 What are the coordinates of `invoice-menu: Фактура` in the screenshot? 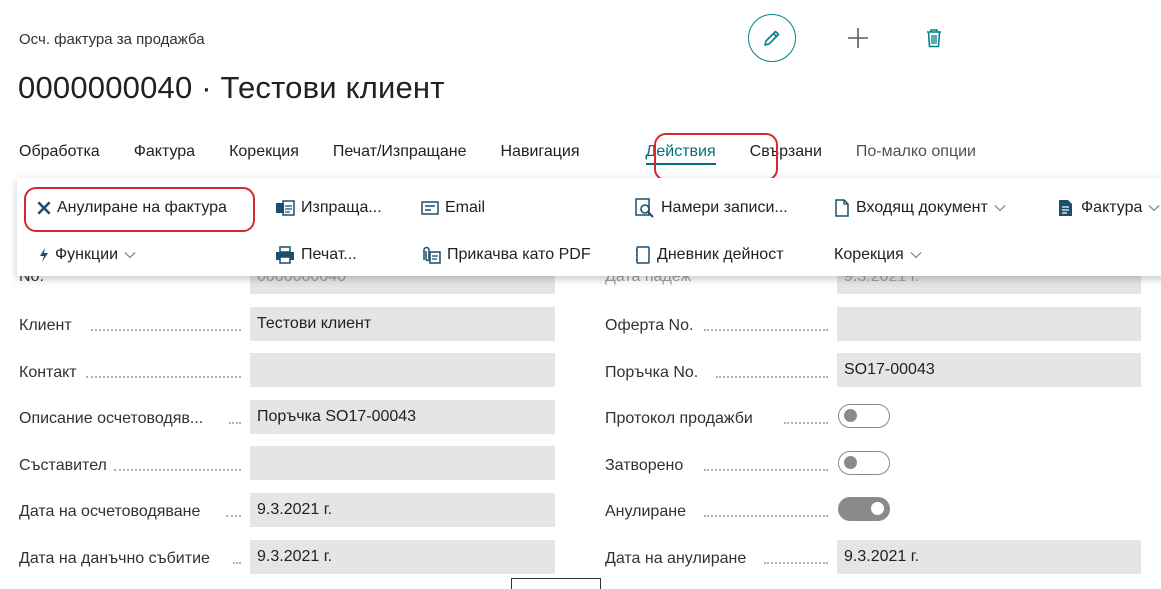 It's located at (1108, 208).